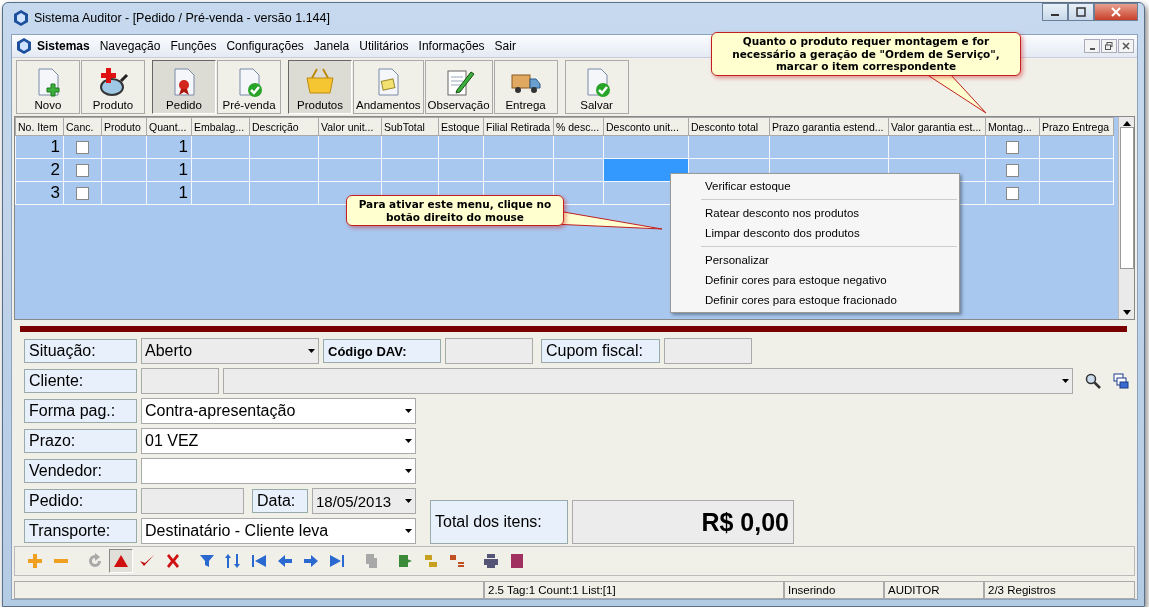  What do you see at coordinates (278, 411) in the screenshot?
I see `payment-dropdown: Contra-apresentação` at bounding box center [278, 411].